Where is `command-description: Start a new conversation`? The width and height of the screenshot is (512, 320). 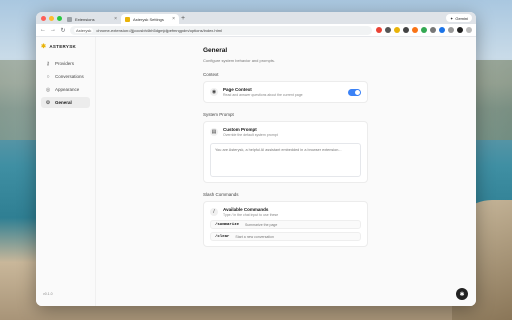 command-description: Start a new conversation is located at coordinates (254, 236).